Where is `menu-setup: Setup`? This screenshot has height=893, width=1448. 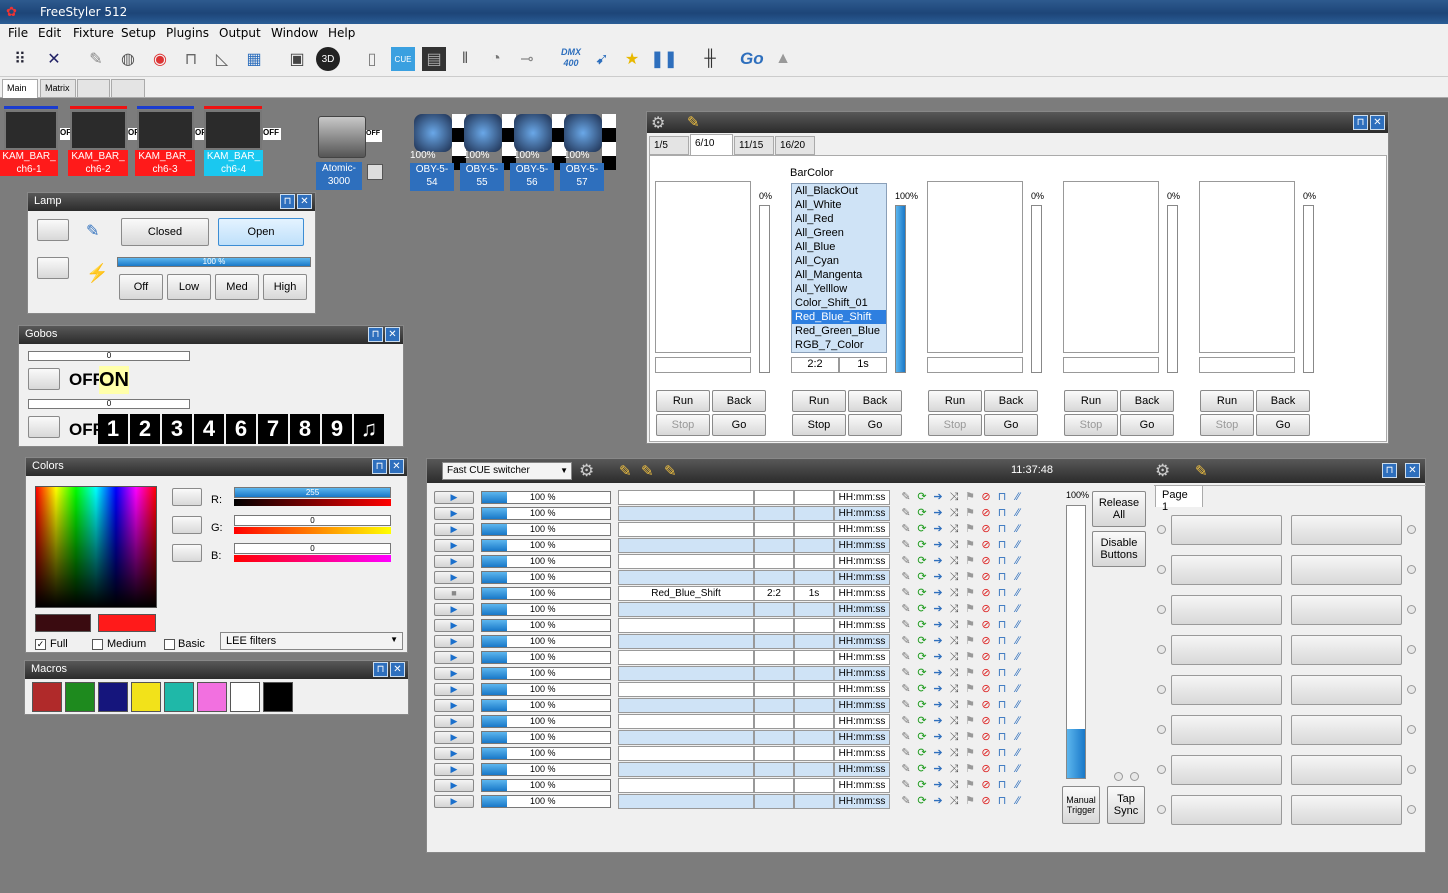
menu-setup: Setup is located at coordinates (138, 33).